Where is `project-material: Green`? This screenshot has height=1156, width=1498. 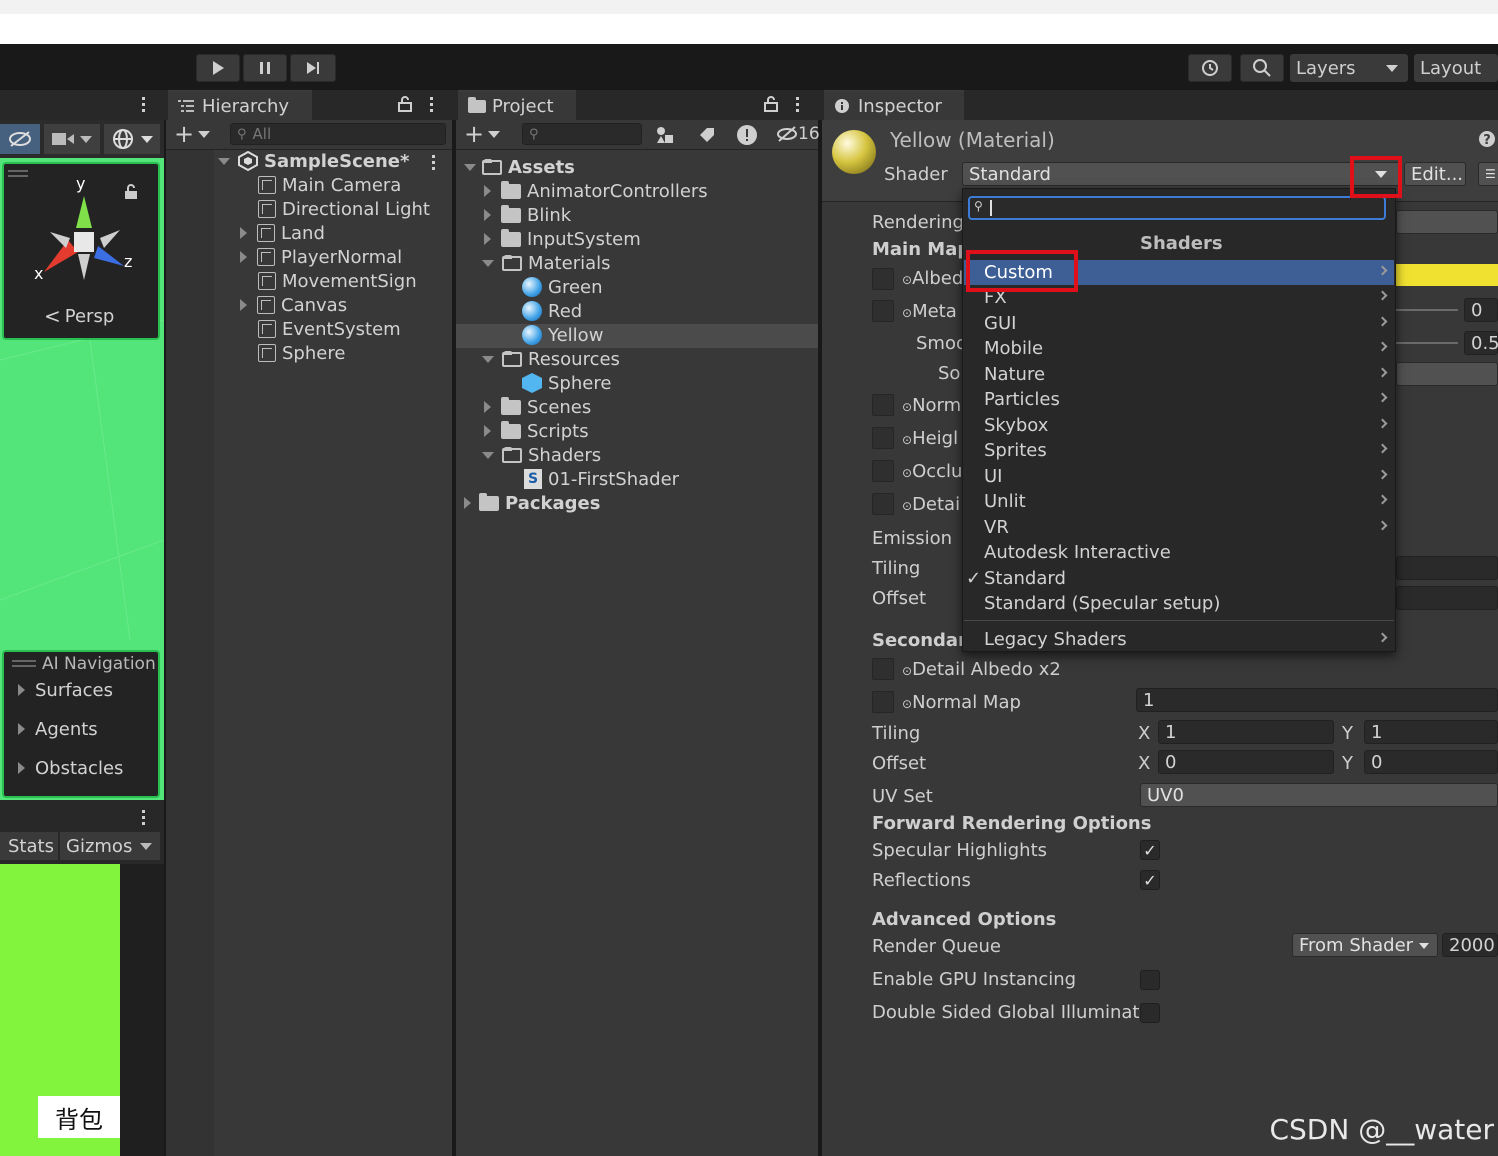 project-material: Green is located at coordinates (562, 287).